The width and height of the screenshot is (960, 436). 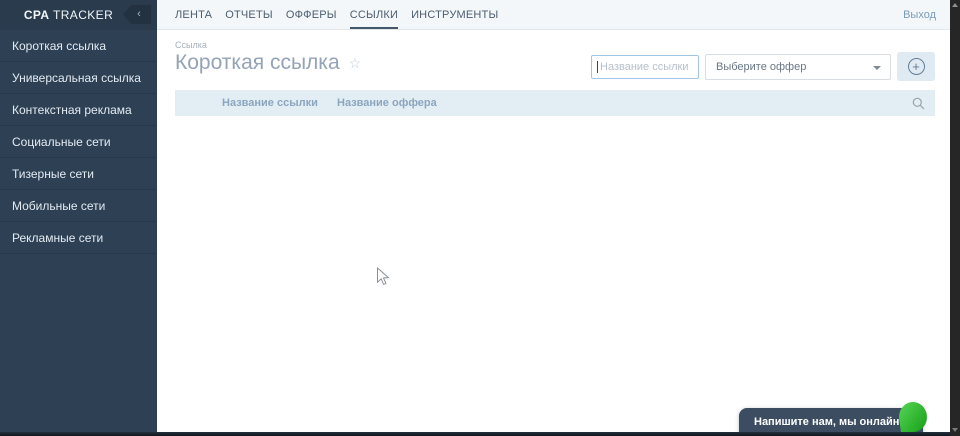 What do you see at coordinates (58, 237) in the screenshot?
I see `sidebar-item-label: Рекламные сети` at bounding box center [58, 237].